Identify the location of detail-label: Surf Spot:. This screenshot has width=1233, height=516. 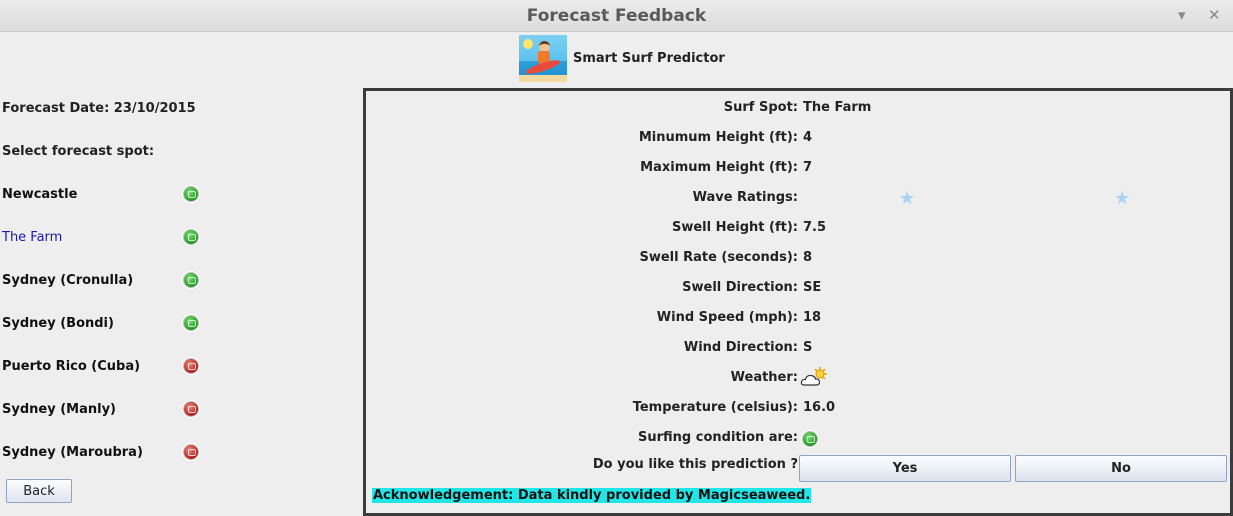
(760, 107).